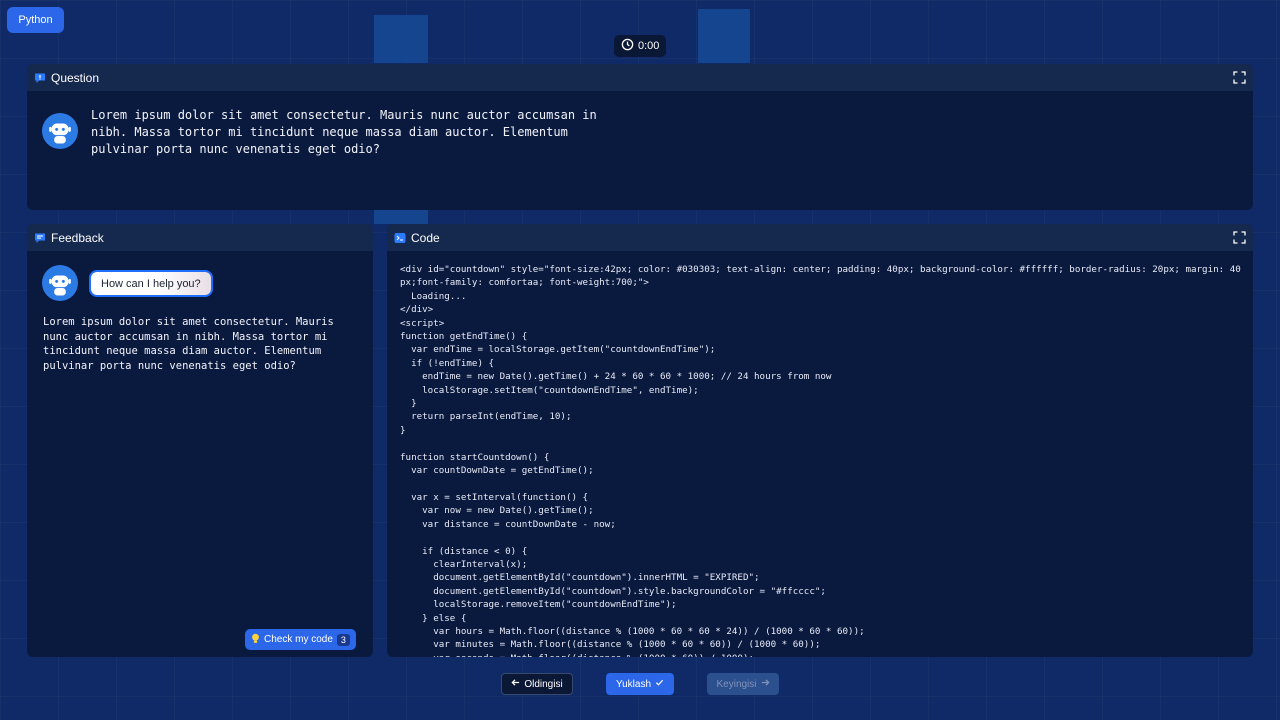  I want to click on check-count-badge: 3, so click(343, 639).